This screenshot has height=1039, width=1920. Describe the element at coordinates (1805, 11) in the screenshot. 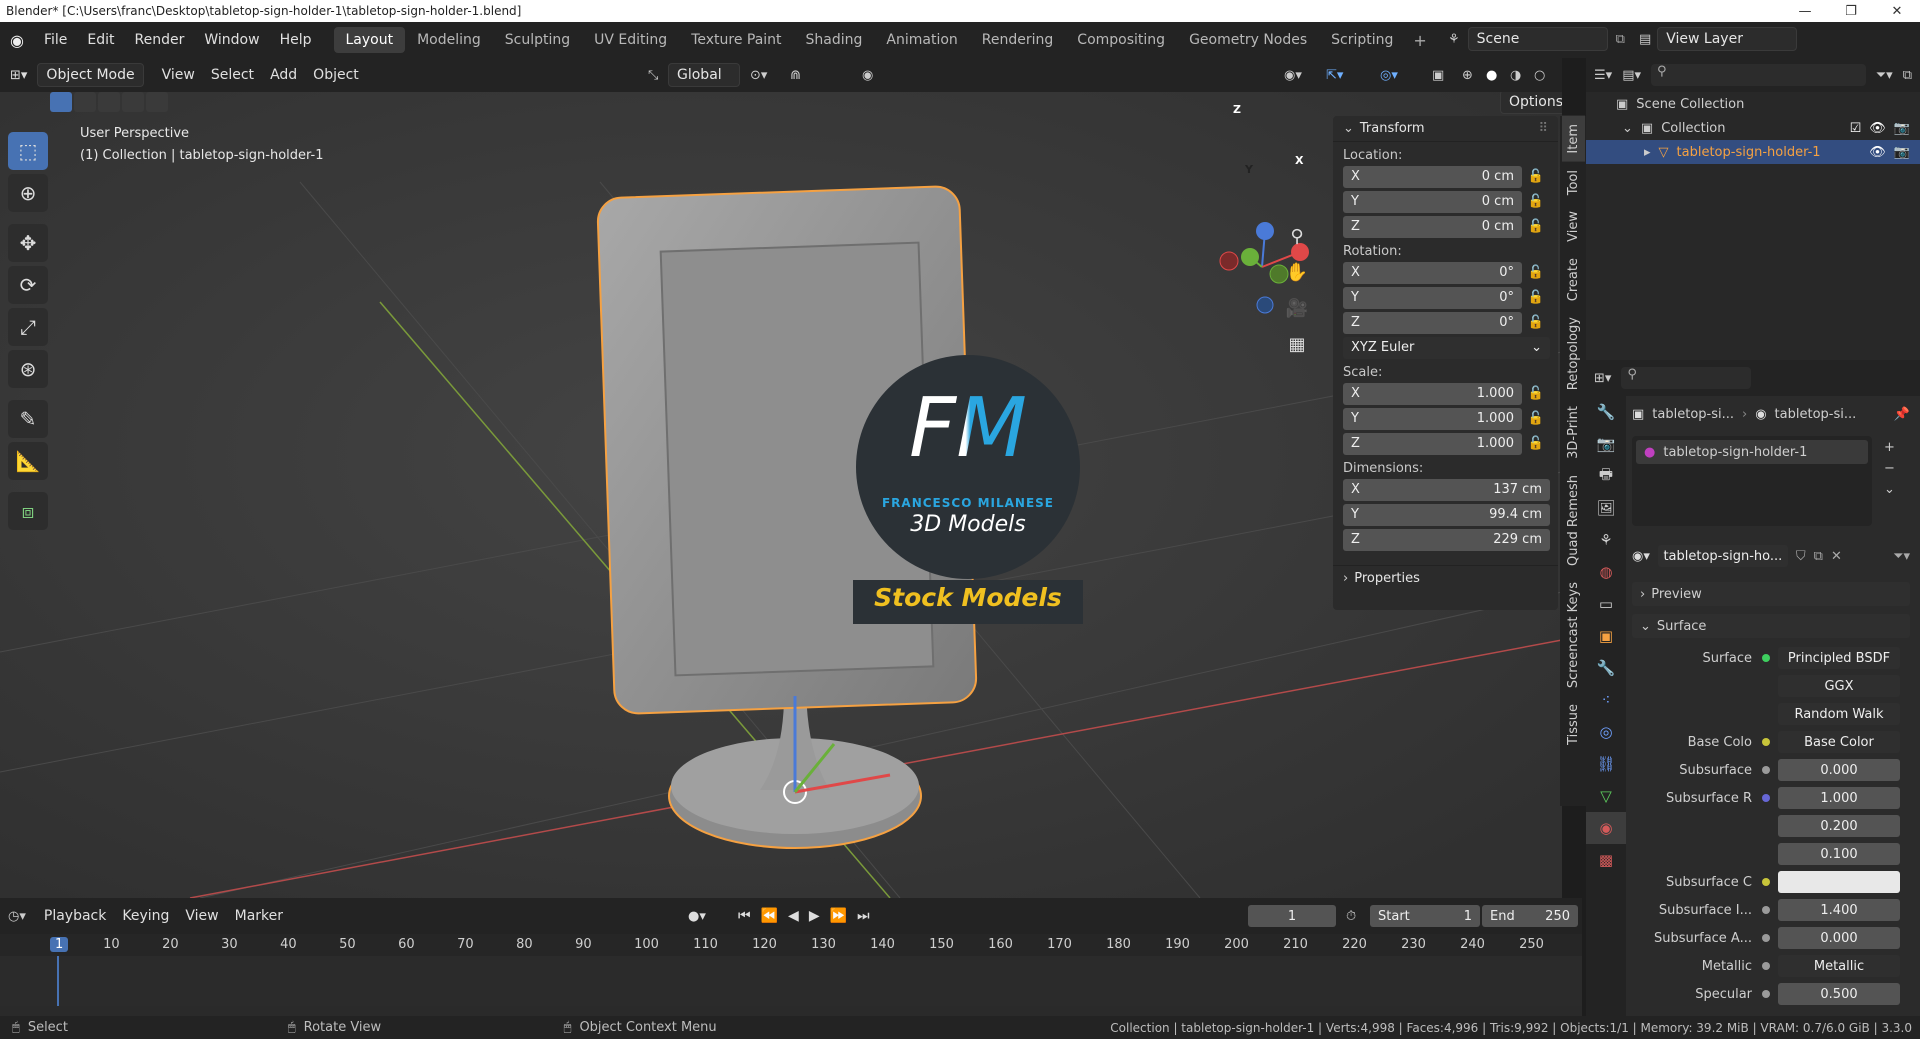

I see `minimize-button: —` at that location.